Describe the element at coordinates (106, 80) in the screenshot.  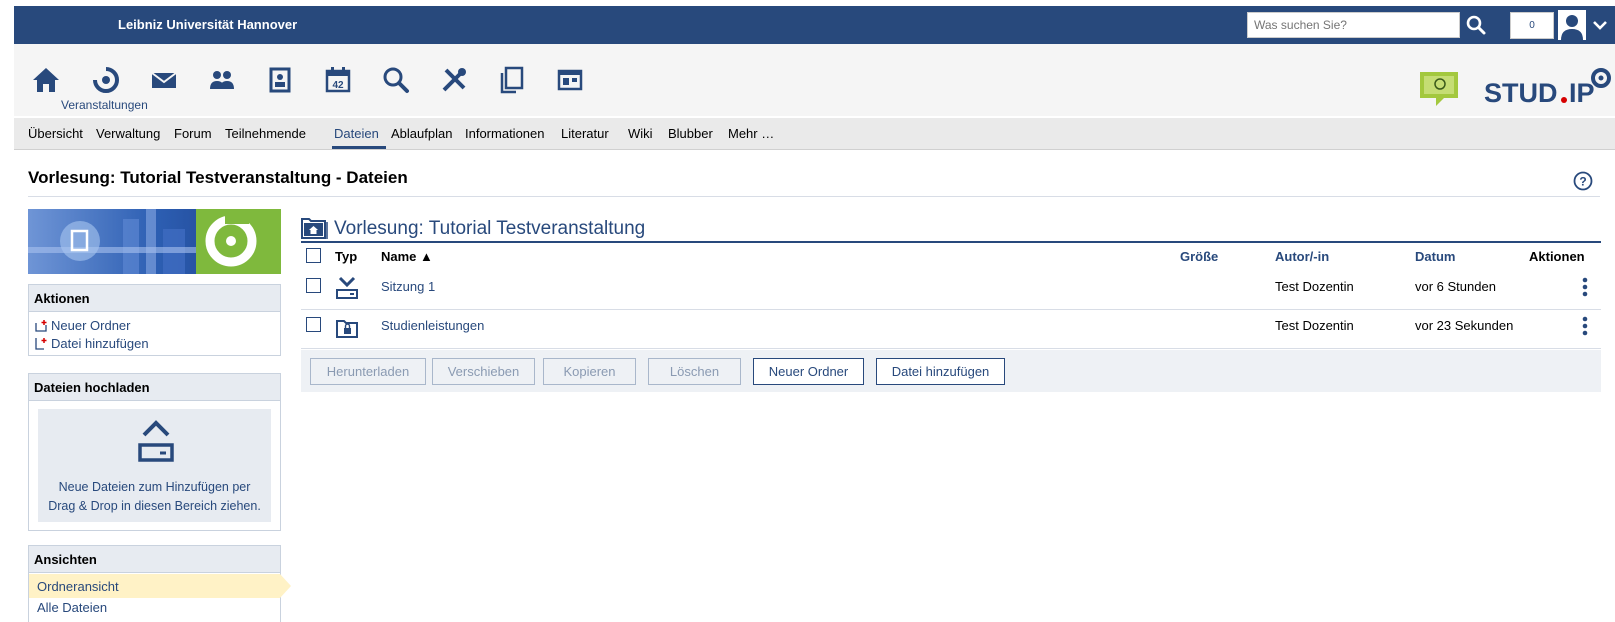
I see `courses-icon` at that location.